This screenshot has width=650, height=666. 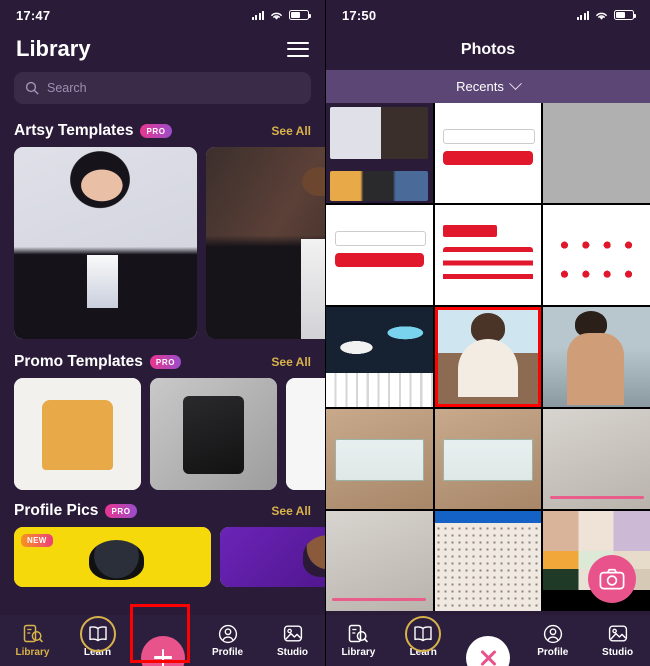 What do you see at coordinates (488, 657) in the screenshot?
I see `x-close-icon` at bounding box center [488, 657].